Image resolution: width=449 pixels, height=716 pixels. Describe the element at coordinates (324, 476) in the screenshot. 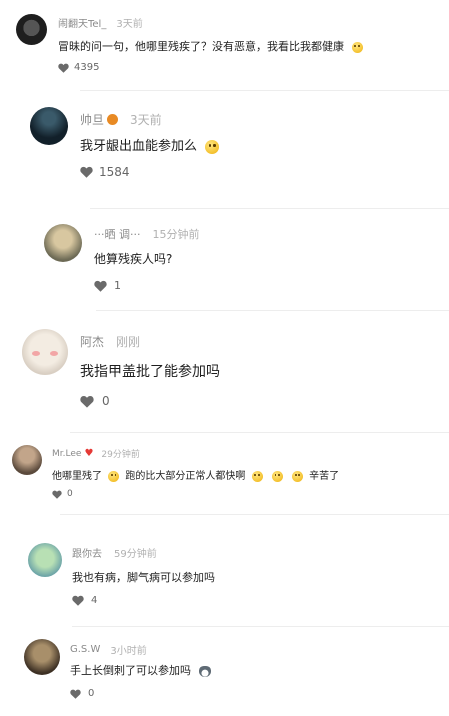

I see `comment-text: 辛苦了` at that location.